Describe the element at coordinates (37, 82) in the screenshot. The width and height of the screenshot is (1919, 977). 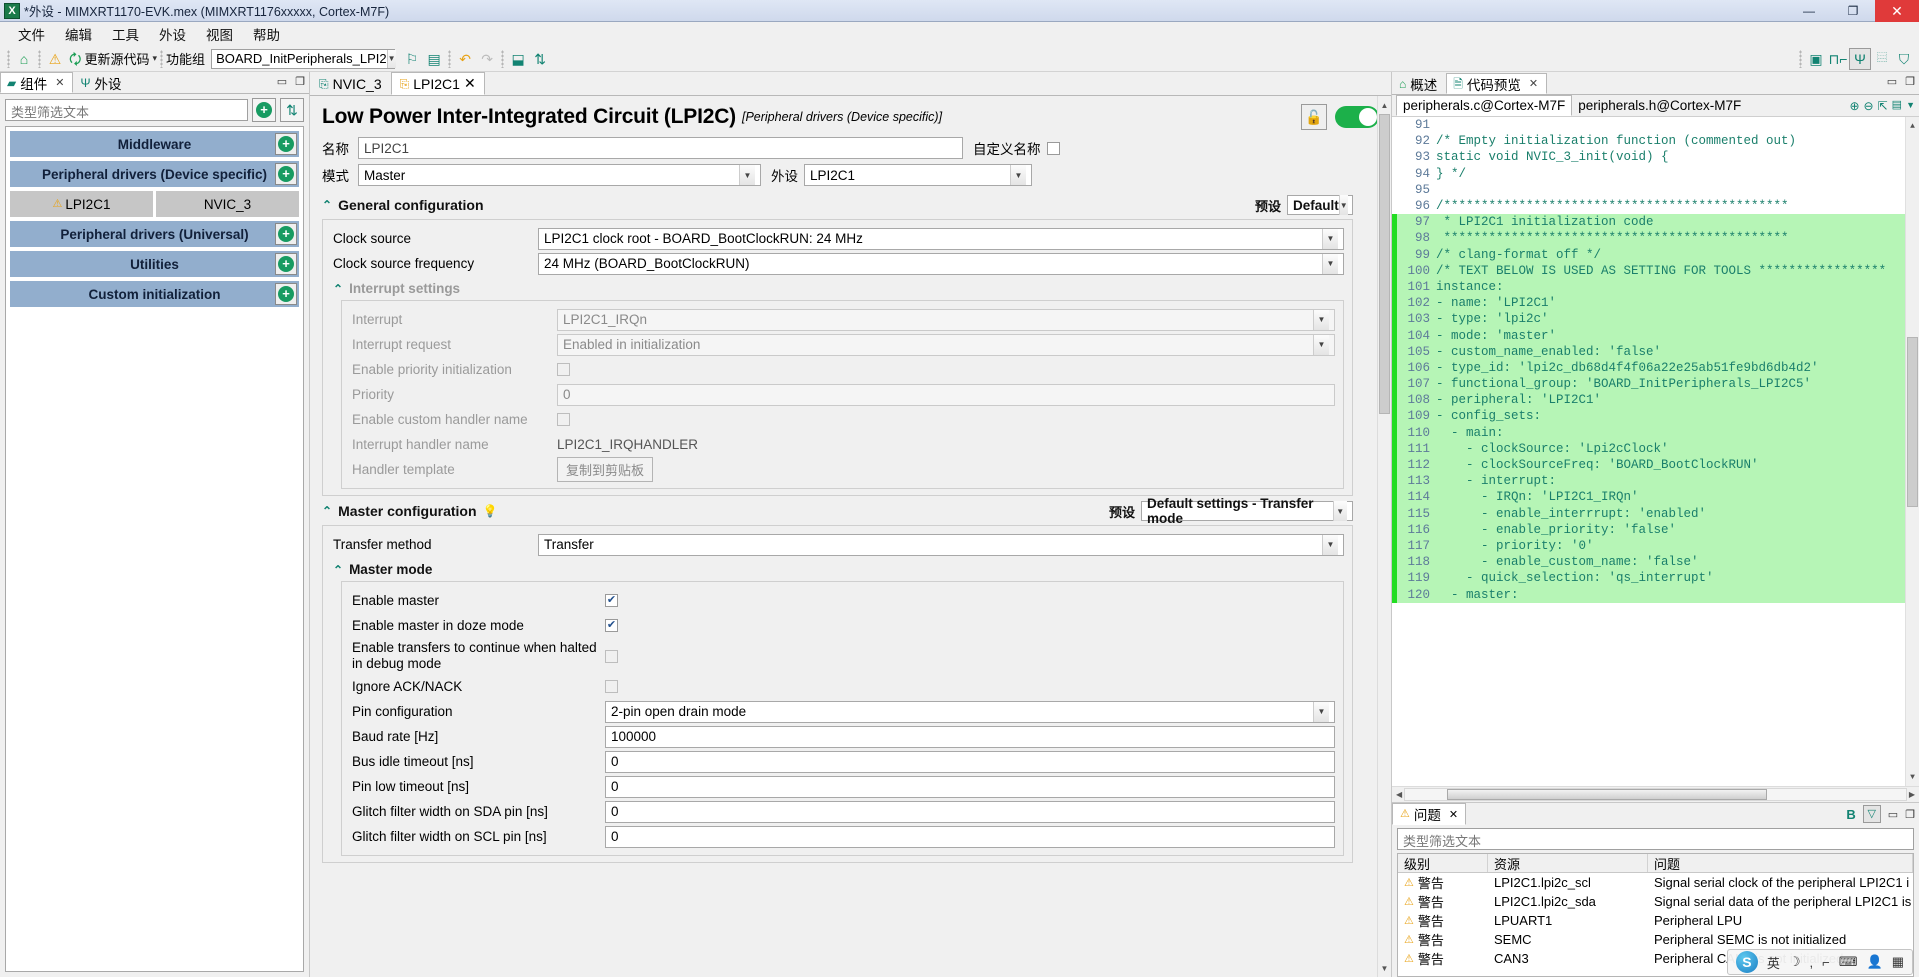
I see `tab-components: ▰ 组件 ✕` at that location.